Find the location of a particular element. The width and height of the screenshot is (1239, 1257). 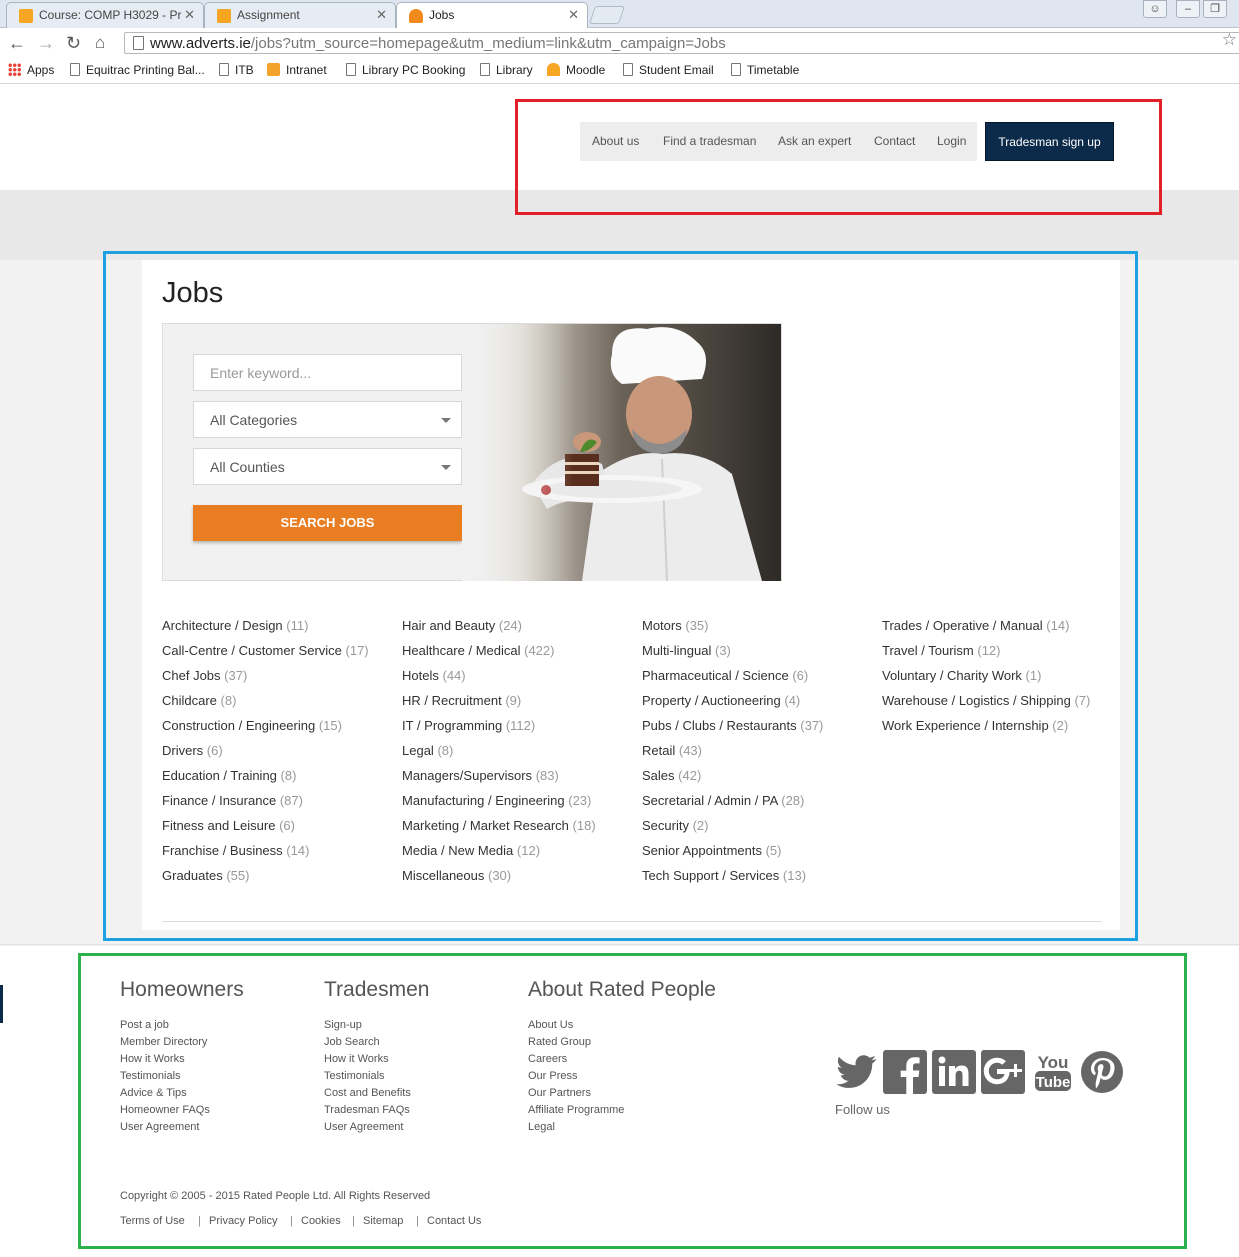

footer-link: Post a job is located at coordinates (144, 1025).